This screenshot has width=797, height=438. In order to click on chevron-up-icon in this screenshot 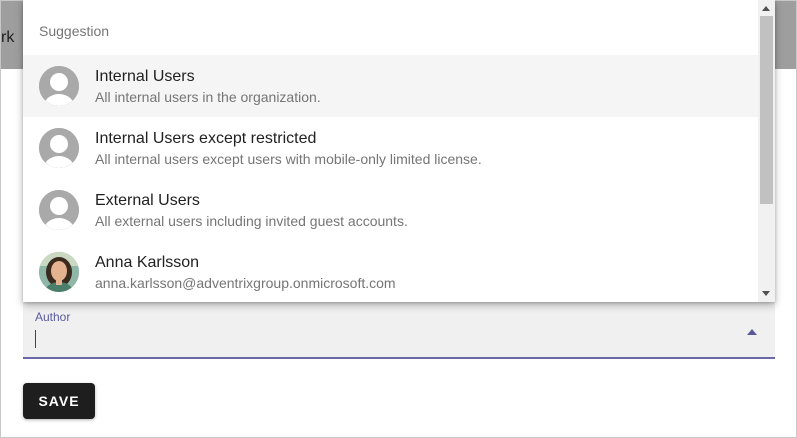, I will do `click(752, 332)`.